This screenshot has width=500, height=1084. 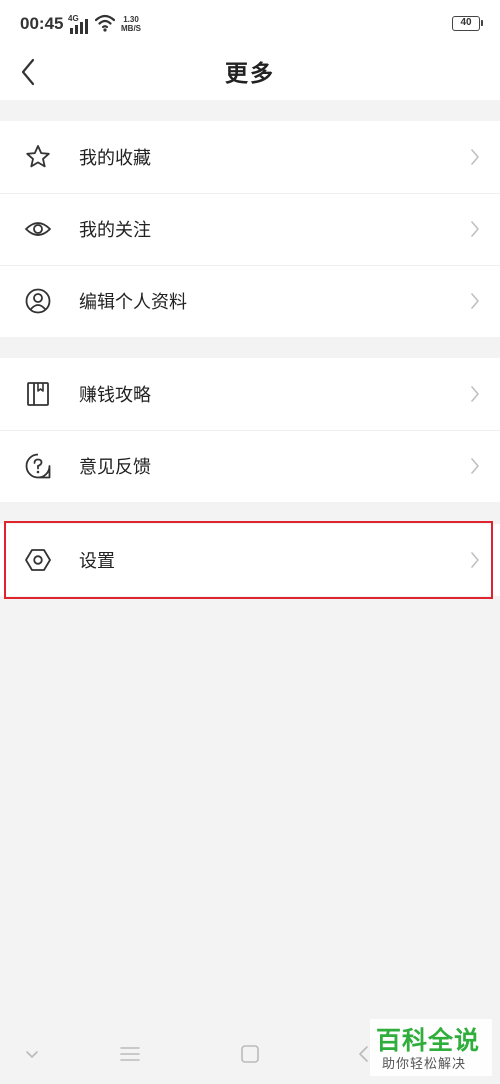 I want to click on feedback-icon, so click(x=38, y=466).